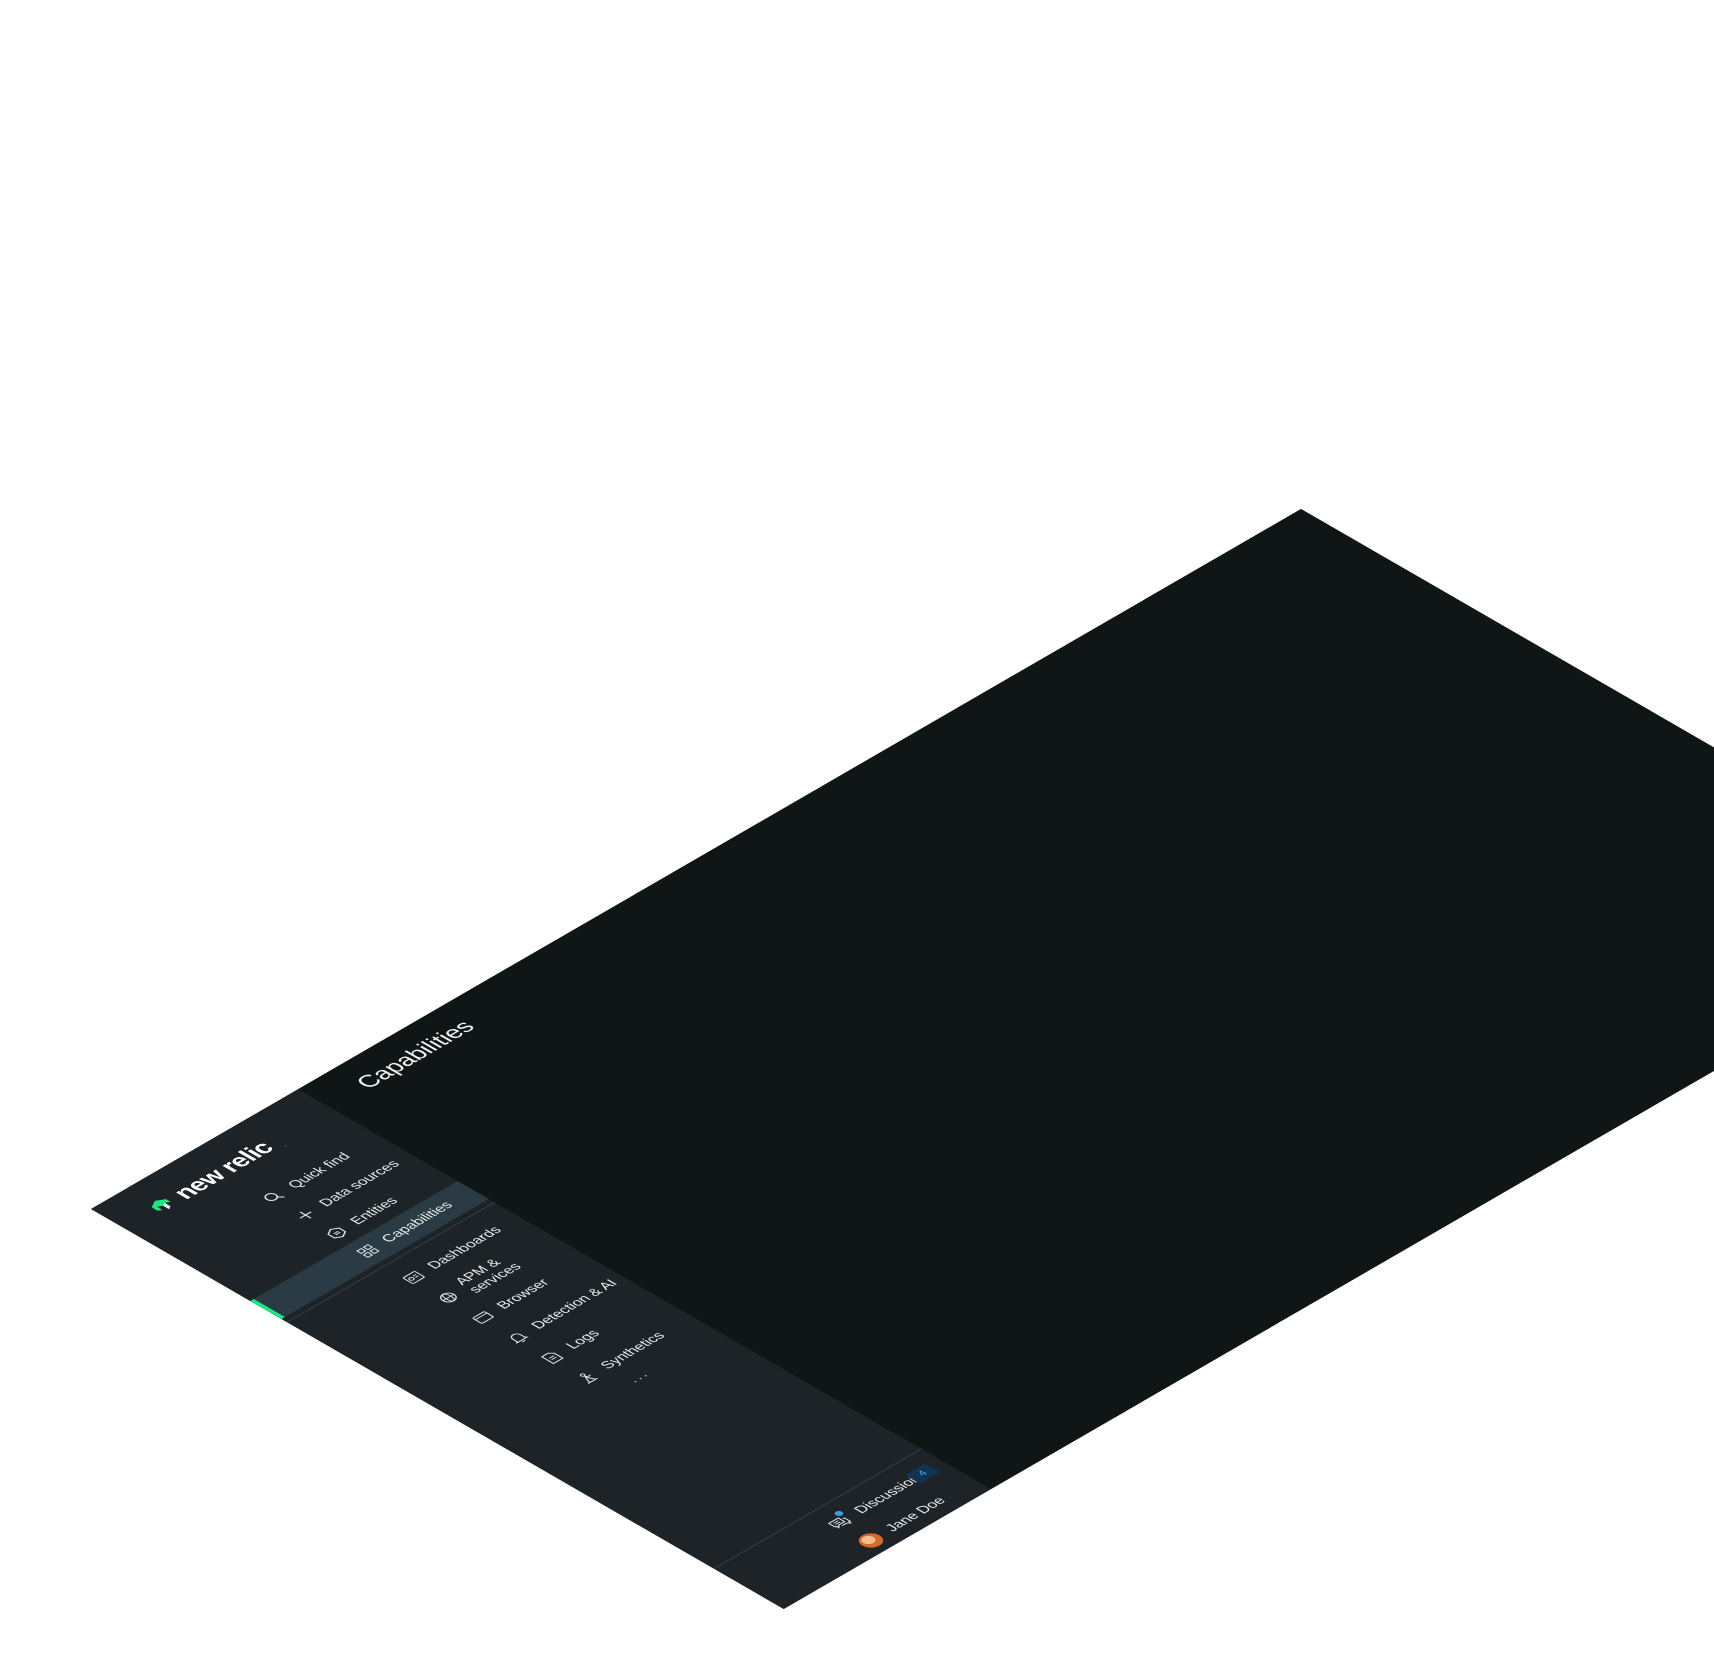  What do you see at coordinates (583, 1339) in the screenshot?
I see `nav-item-label: Logs` at bounding box center [583, 1339].